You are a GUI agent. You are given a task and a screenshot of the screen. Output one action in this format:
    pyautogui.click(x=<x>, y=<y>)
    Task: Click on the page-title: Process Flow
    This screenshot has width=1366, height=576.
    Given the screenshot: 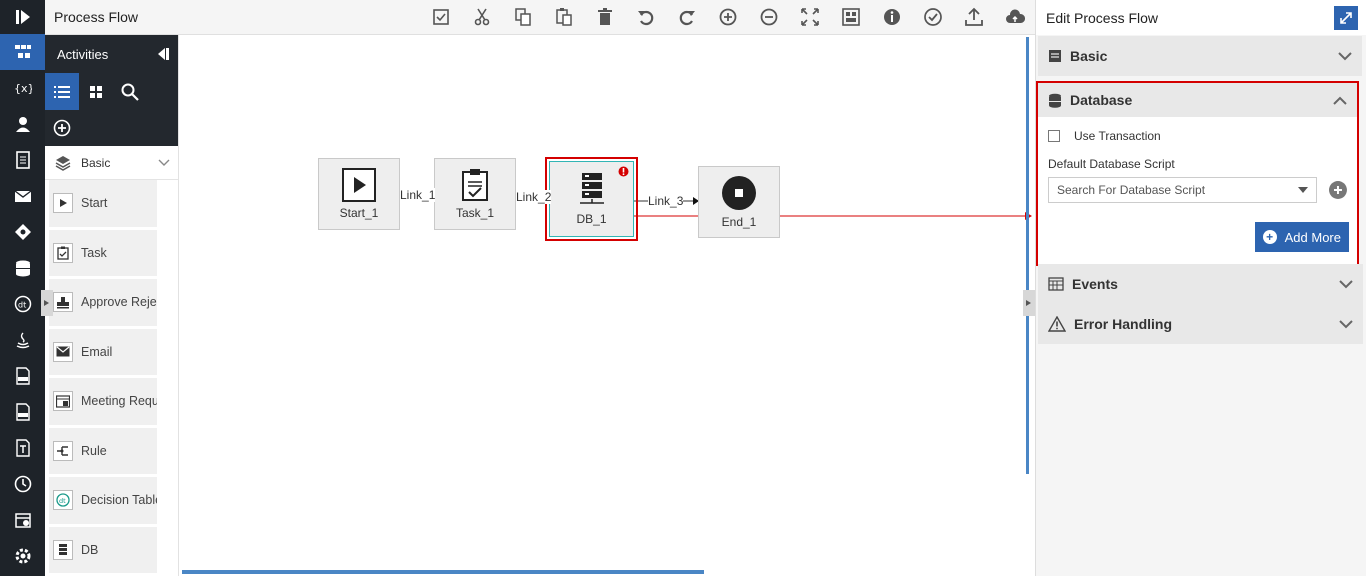 What is the action you would take?
    pyautogui.click(x=96, y=17)
    